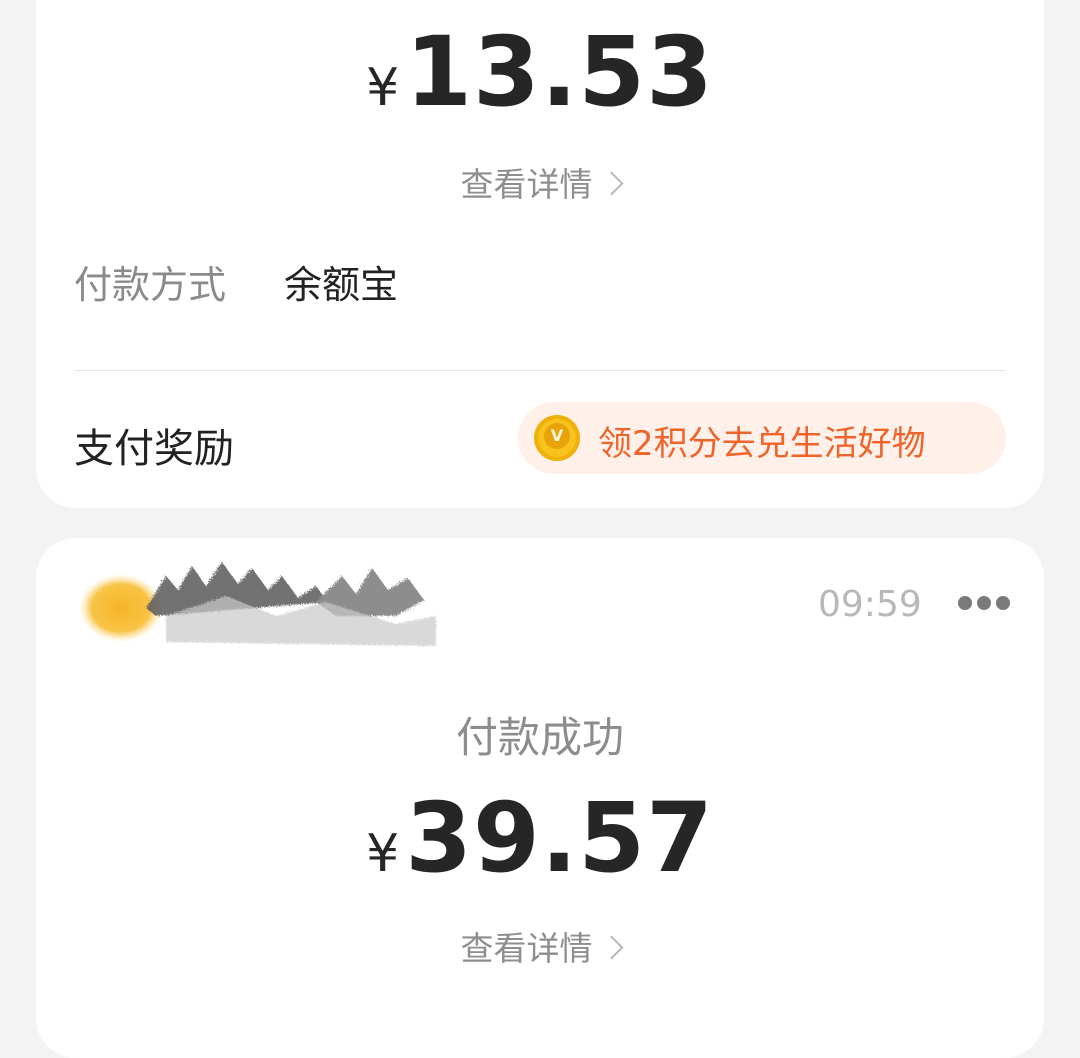 This screenshot has height=1058, width=1080. Describe the element at coordinates (870, 604) in the screenshot. I see `transaction-time: 09:59` at that location.